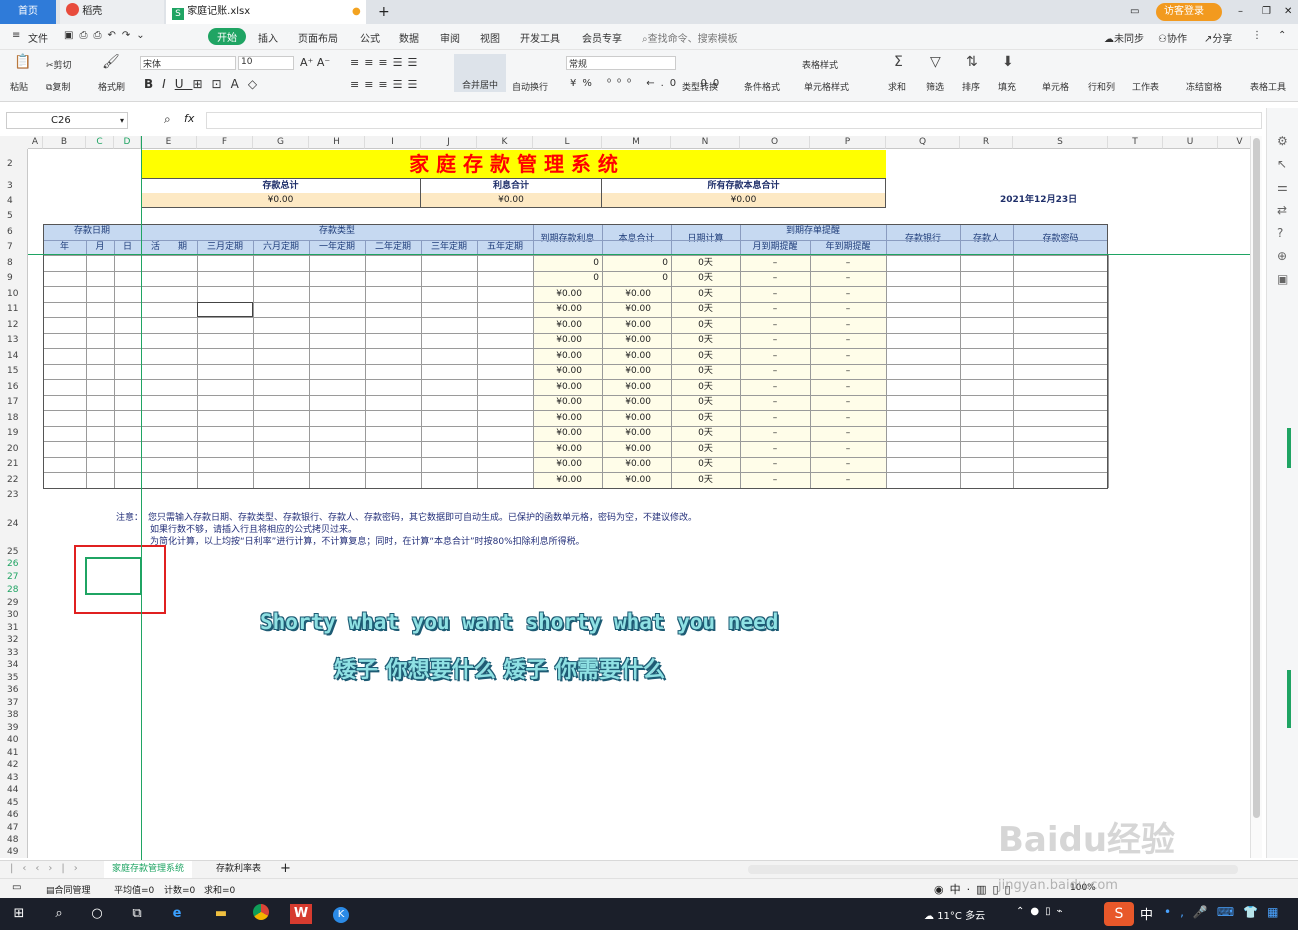 The image size is (1298, 930). I want to click on row-header-23: 23, so click(14, 495).